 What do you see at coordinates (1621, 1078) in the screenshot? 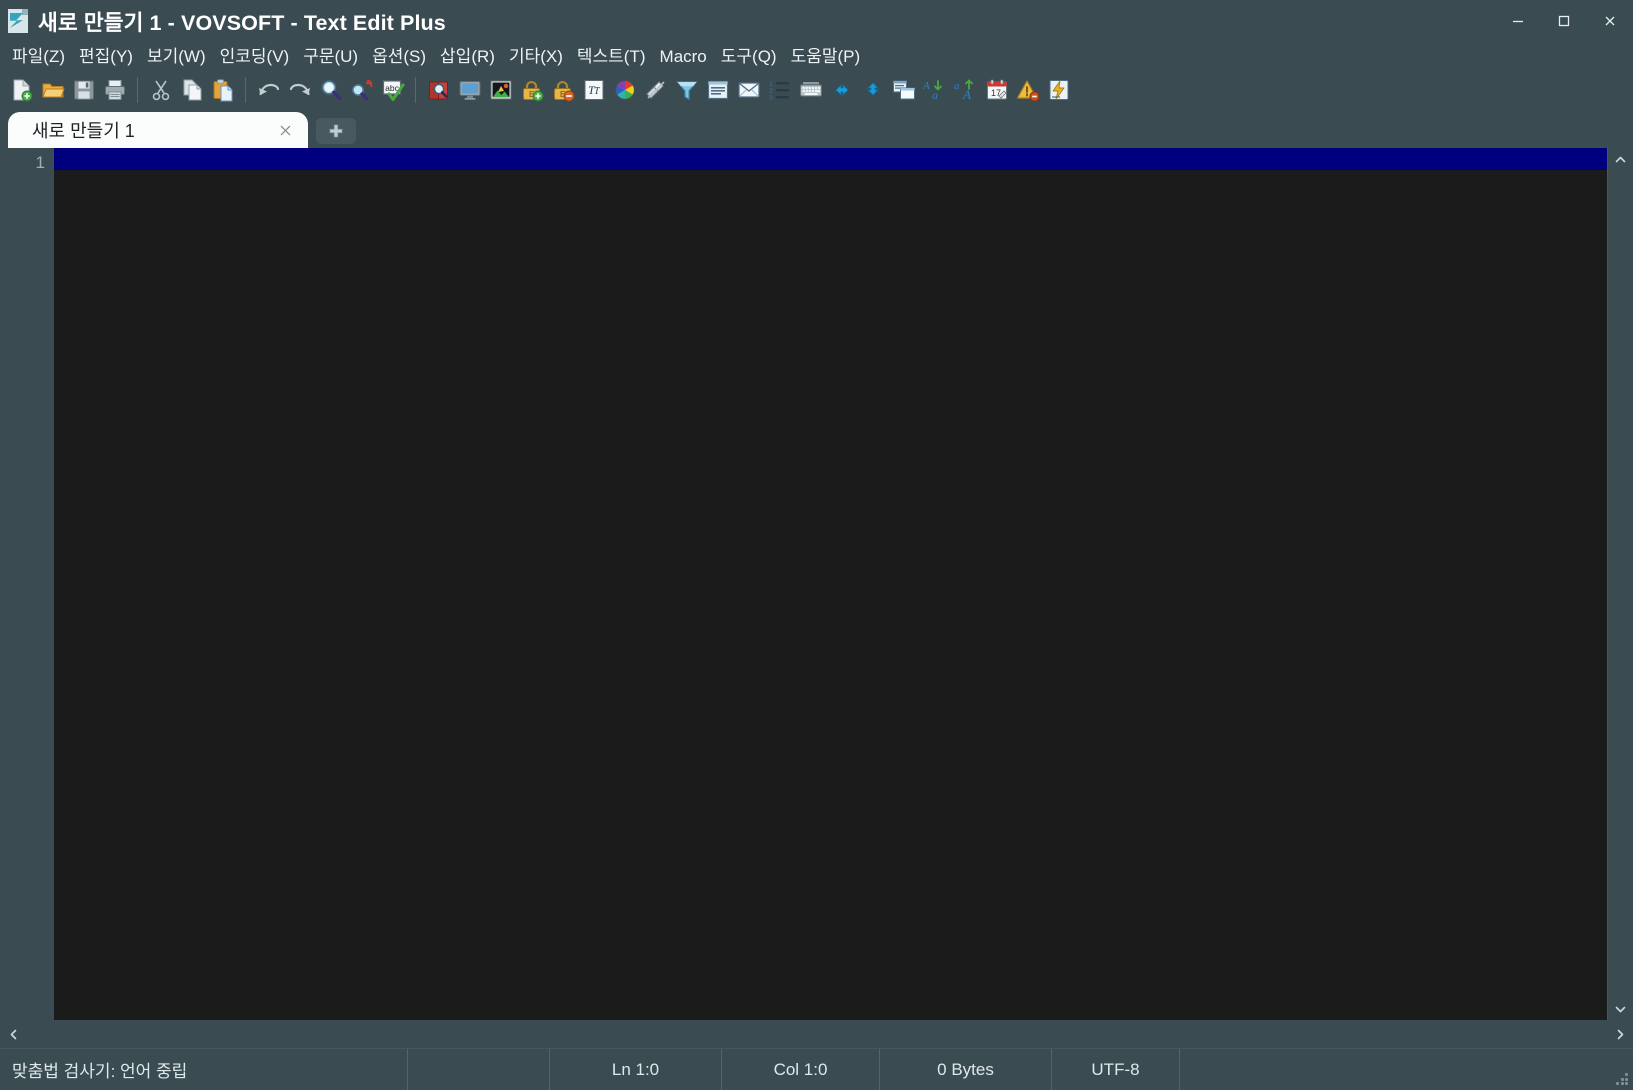
I see `resize-grip` at bounding box center [1621, 1078].